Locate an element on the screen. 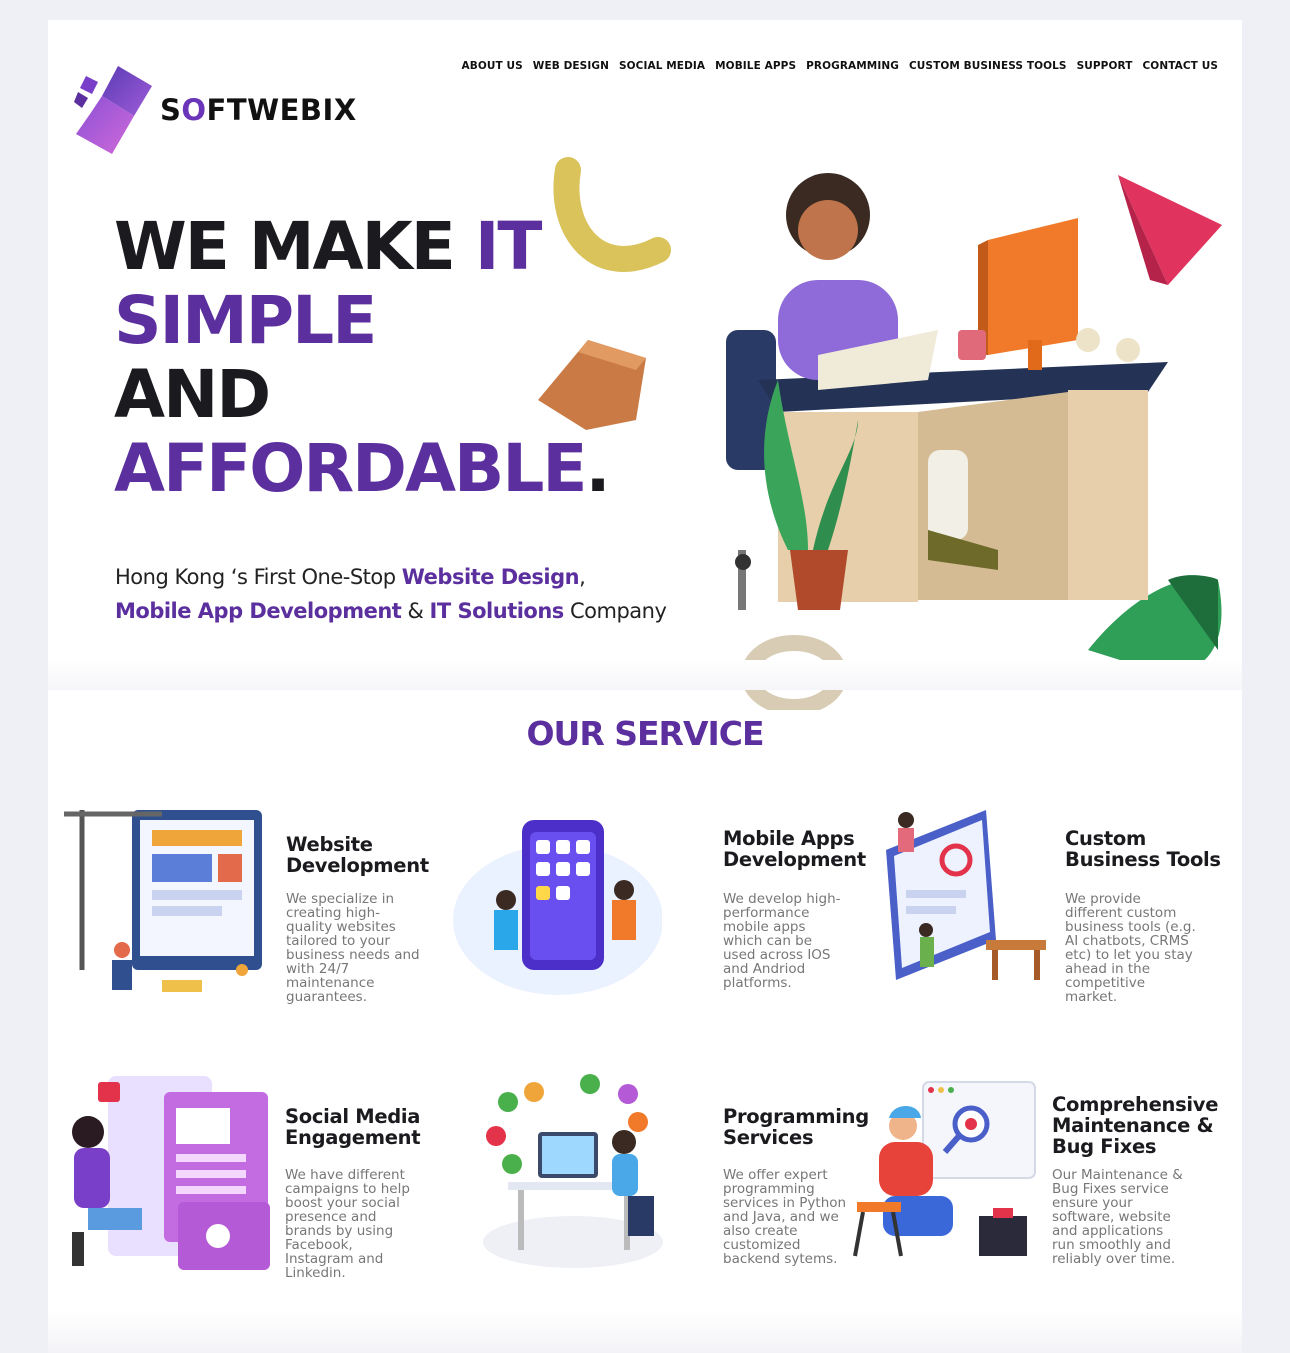  programming-icon is located at coordinates (573, 1171).